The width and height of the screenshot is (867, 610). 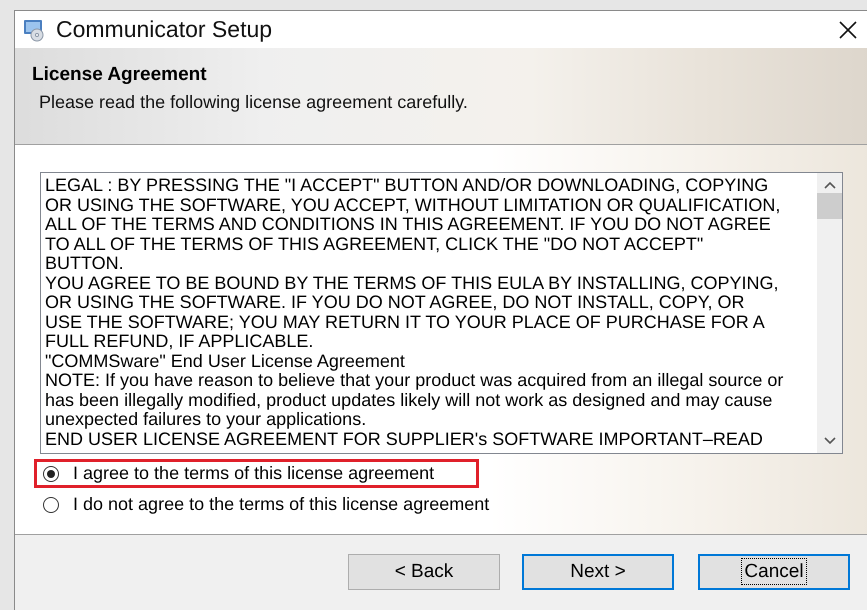 What do you see at coordinates (120, 75) in the screenshot?
I see `page-heading: License Agreement` at bounding box center [120, 75].